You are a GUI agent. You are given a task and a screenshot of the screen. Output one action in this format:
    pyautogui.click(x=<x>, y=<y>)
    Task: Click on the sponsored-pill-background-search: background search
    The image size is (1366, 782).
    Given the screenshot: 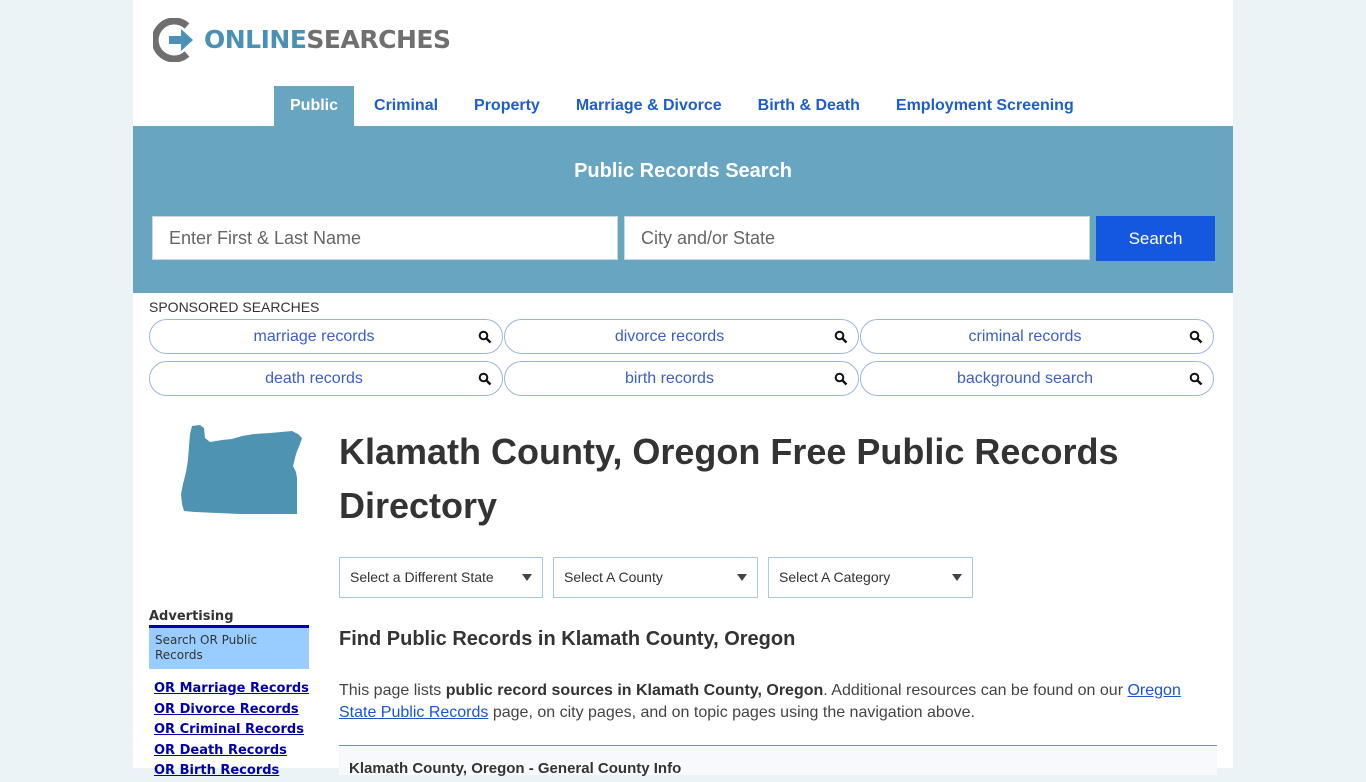 What is the action you would take?
    pyautogui.click(x=1037, y=378)
    